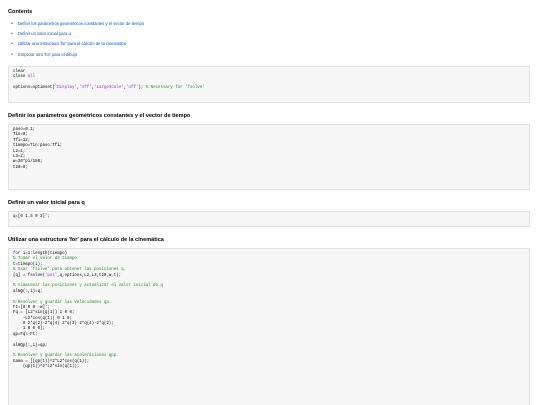 This screenshot has height=405, width=540. I want to click on code-token: q=[0 1.5 0 3]';, so click(31, 217).